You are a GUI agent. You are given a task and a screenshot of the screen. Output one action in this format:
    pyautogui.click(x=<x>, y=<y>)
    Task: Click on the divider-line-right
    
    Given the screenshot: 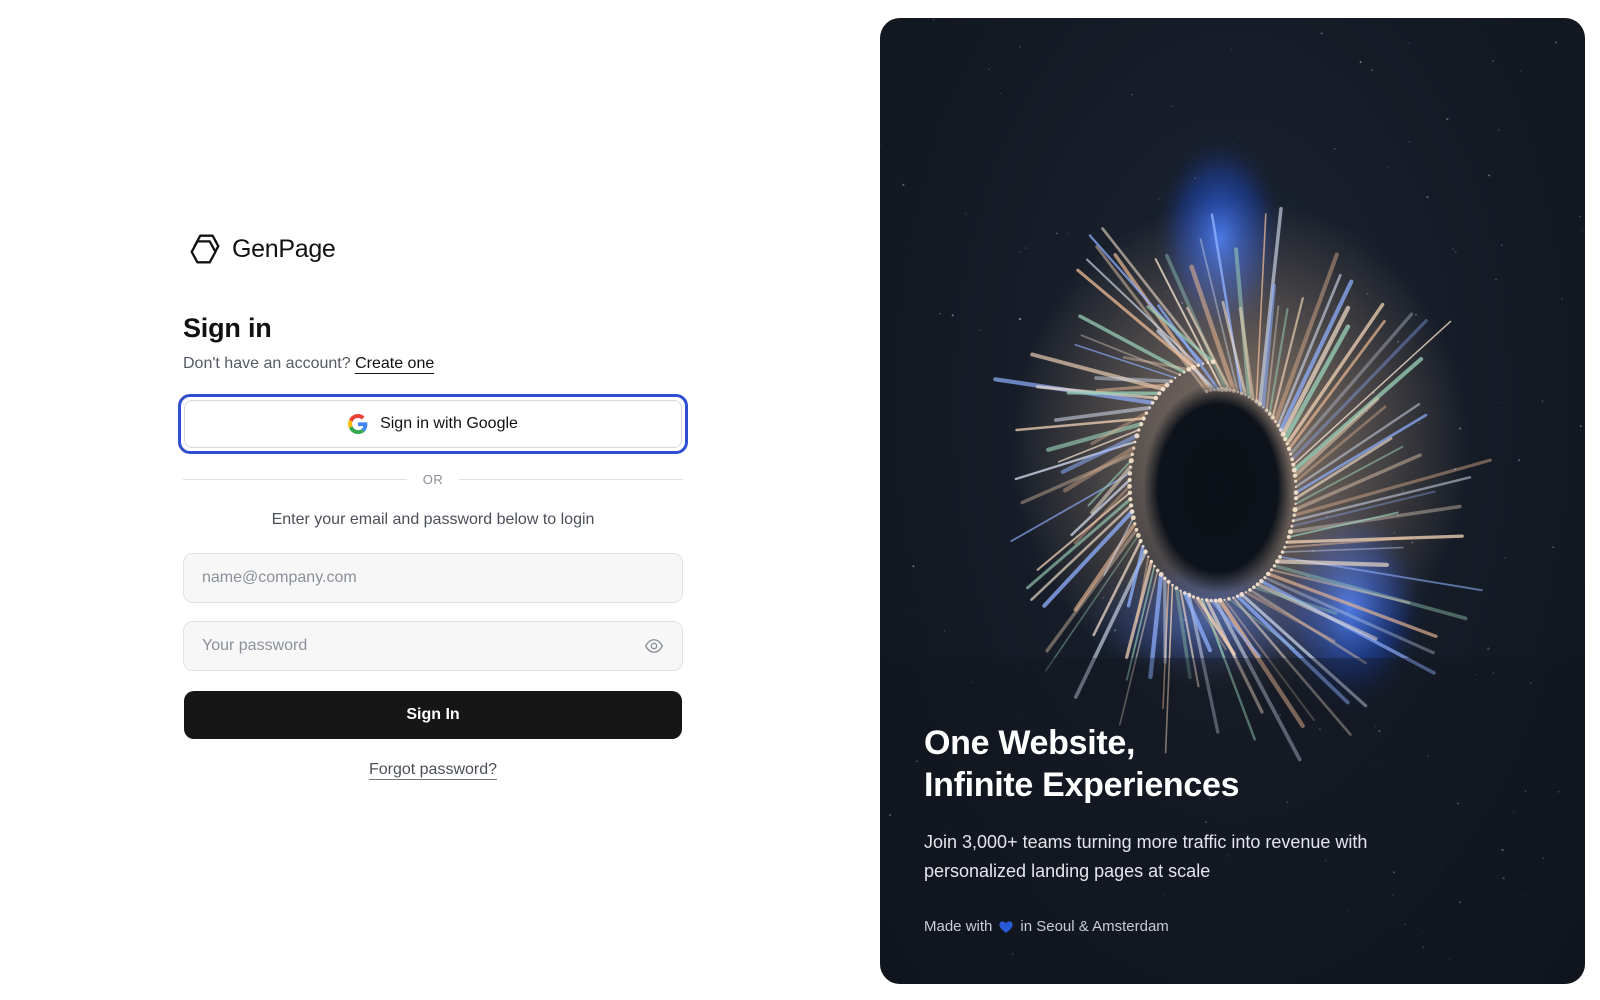 What is the action you would take?
    pyautogui.click(x=571, y=479)
    